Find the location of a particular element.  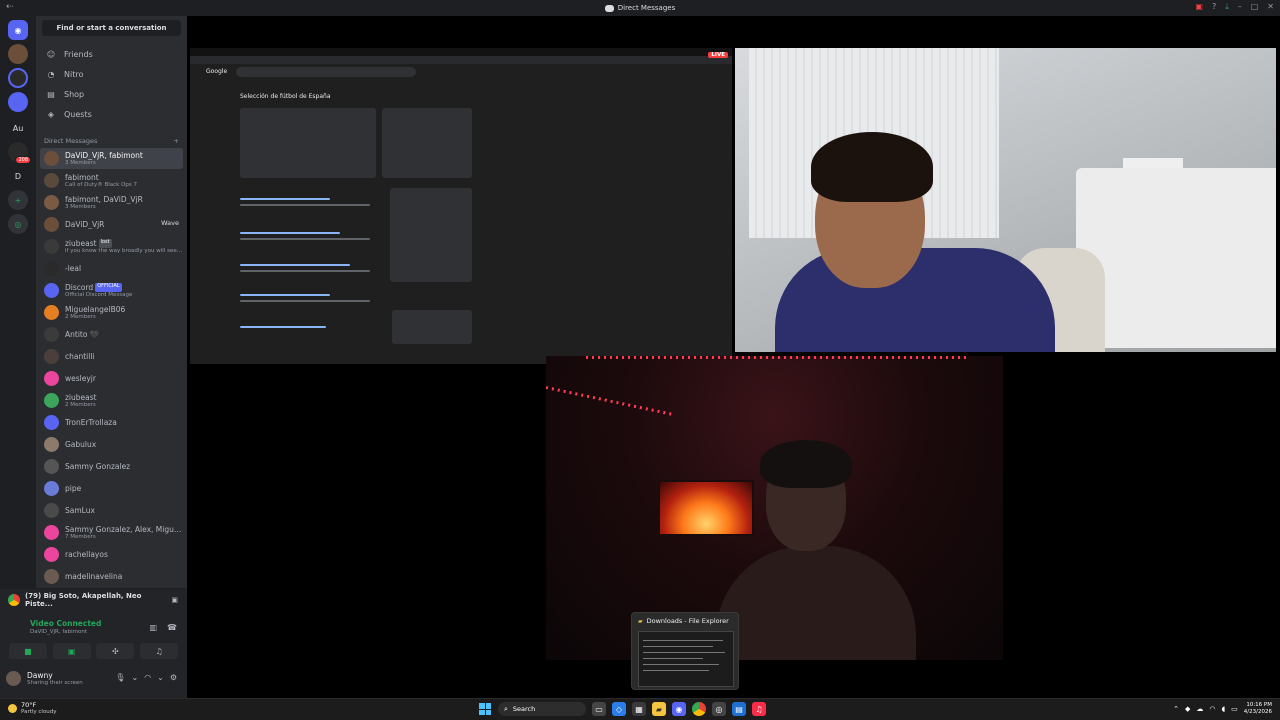

dm-list-item: rachellayos is located at coordinates (111, 554).